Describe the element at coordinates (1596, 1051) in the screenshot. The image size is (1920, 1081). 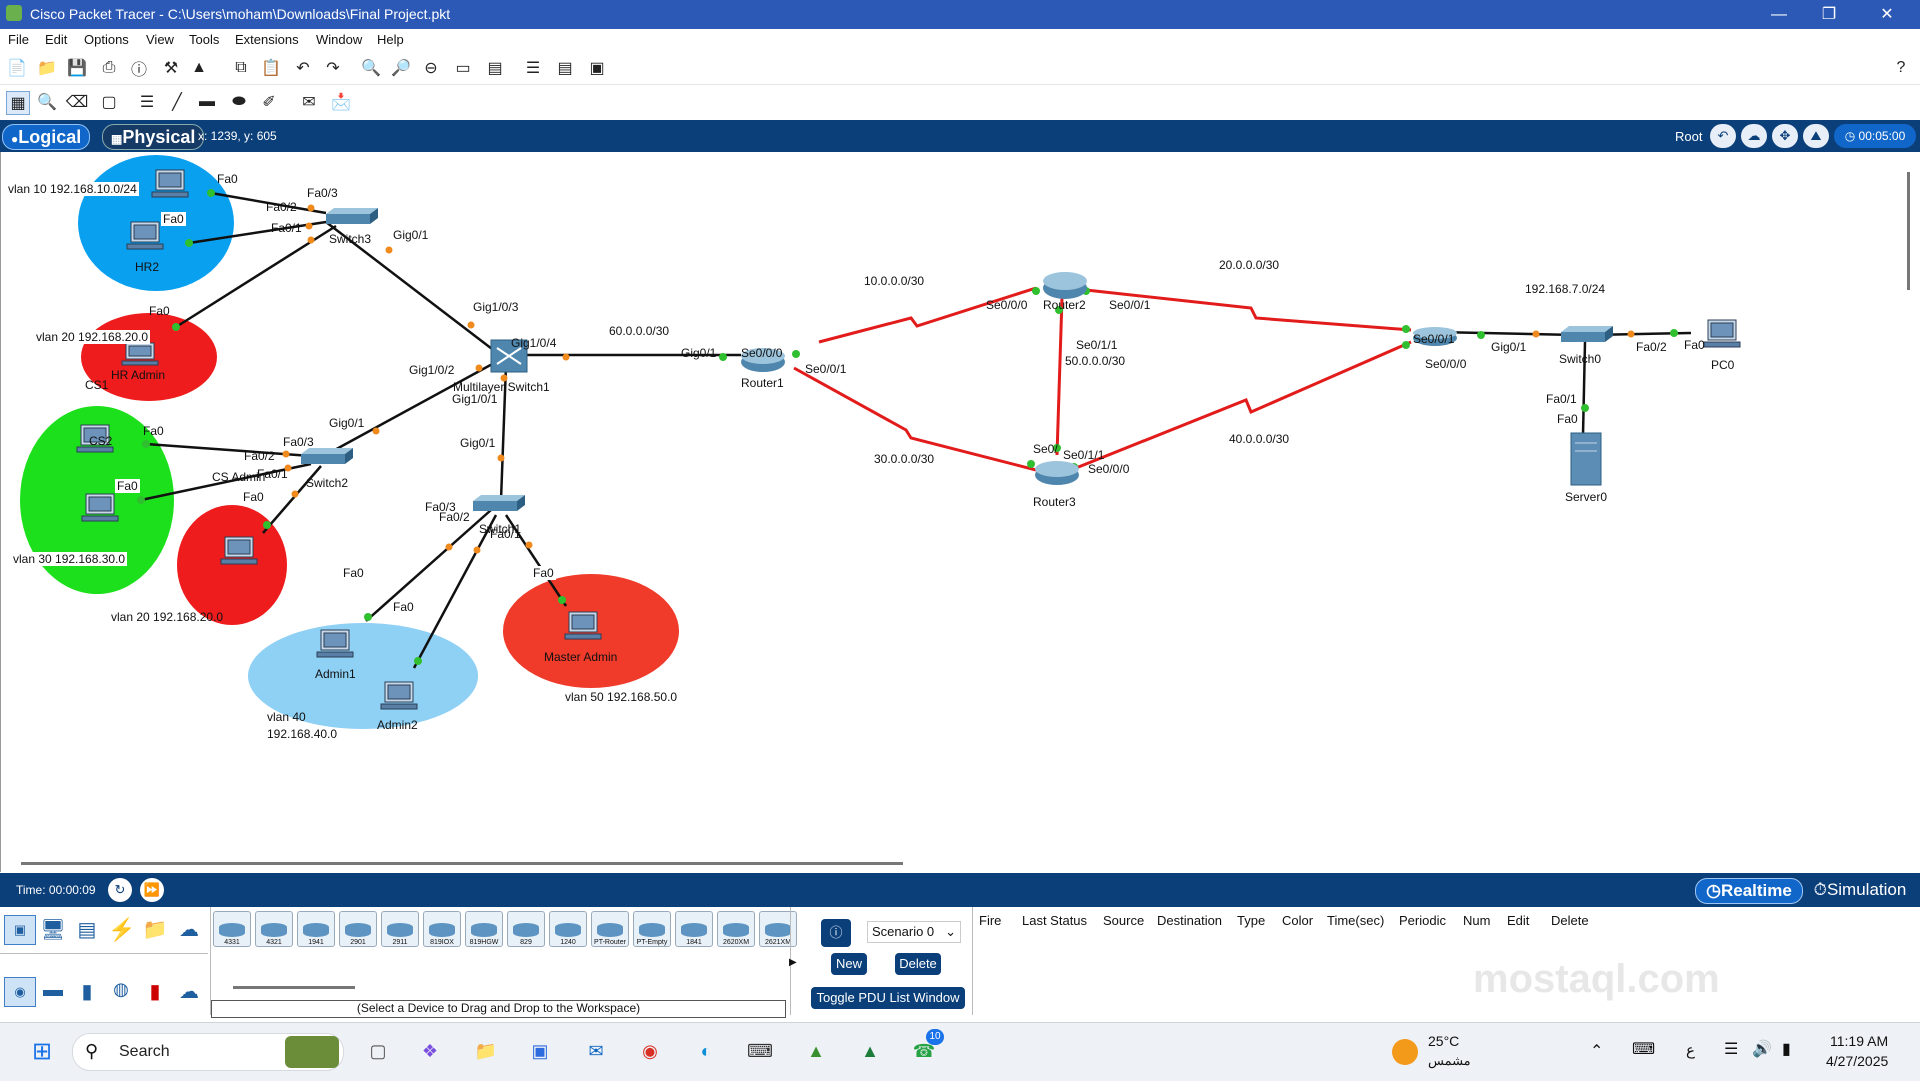
I see `show-hidden-icons-icon: ⌃` at that location.